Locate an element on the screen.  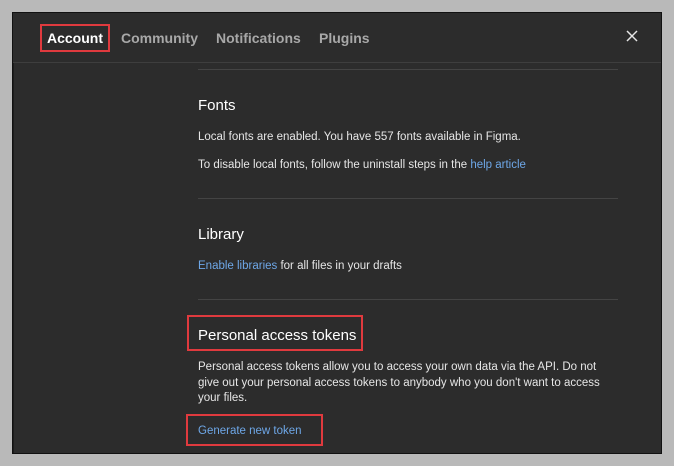
help-article-link: help article is located at coordinates (498, 165).